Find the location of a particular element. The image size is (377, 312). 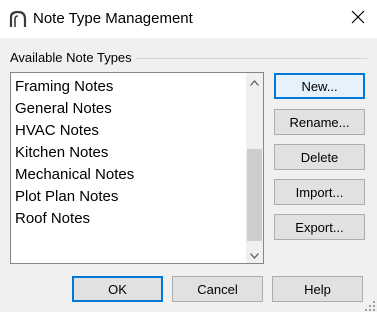

group-label: Available Note Types is located at coordinates (71, 57).